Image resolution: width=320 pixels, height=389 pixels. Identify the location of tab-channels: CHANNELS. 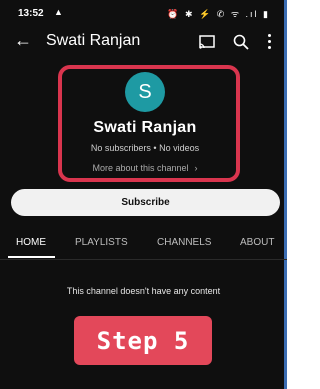
(184, 242).